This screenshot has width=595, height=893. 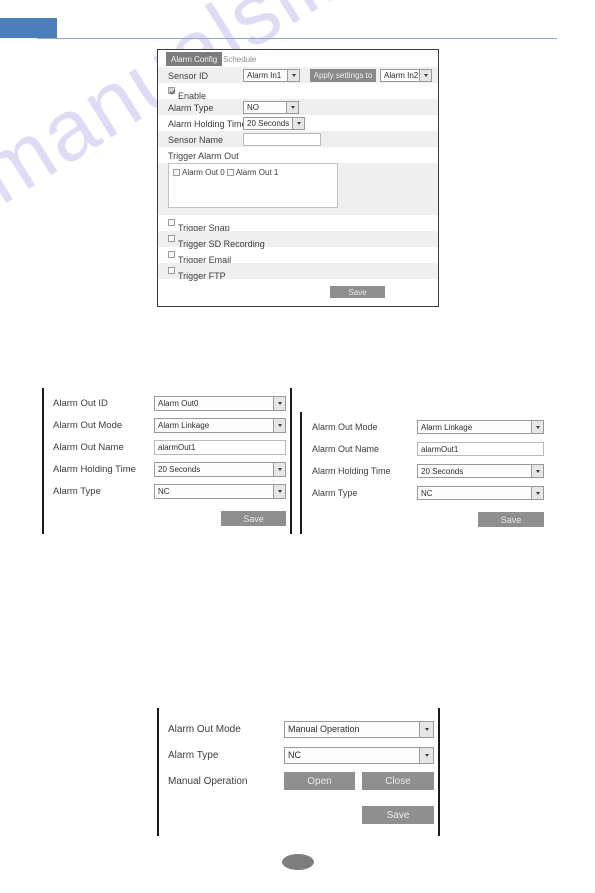 I want to click on alarm-out-mode-value: Manual Operation, so click(x=324, y=729).